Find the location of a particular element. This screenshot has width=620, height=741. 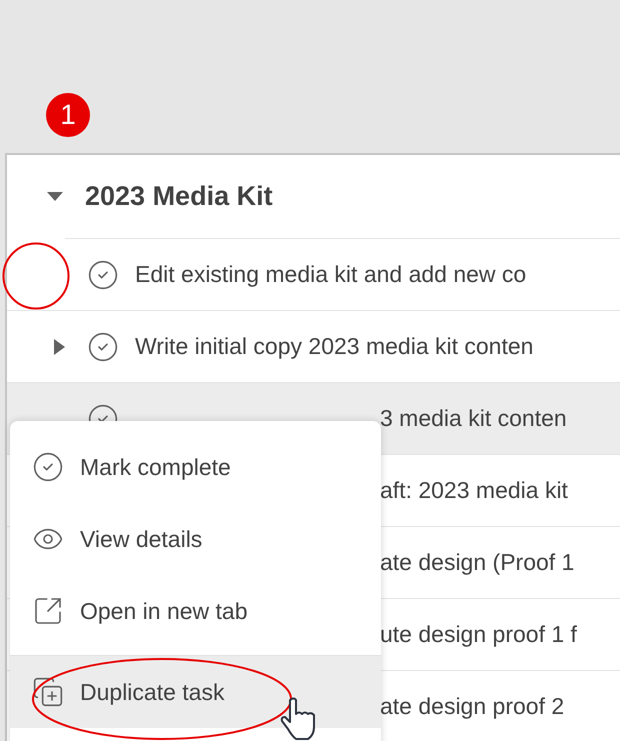

menu-item: Duplicate task is located at coordinates (195, 692).